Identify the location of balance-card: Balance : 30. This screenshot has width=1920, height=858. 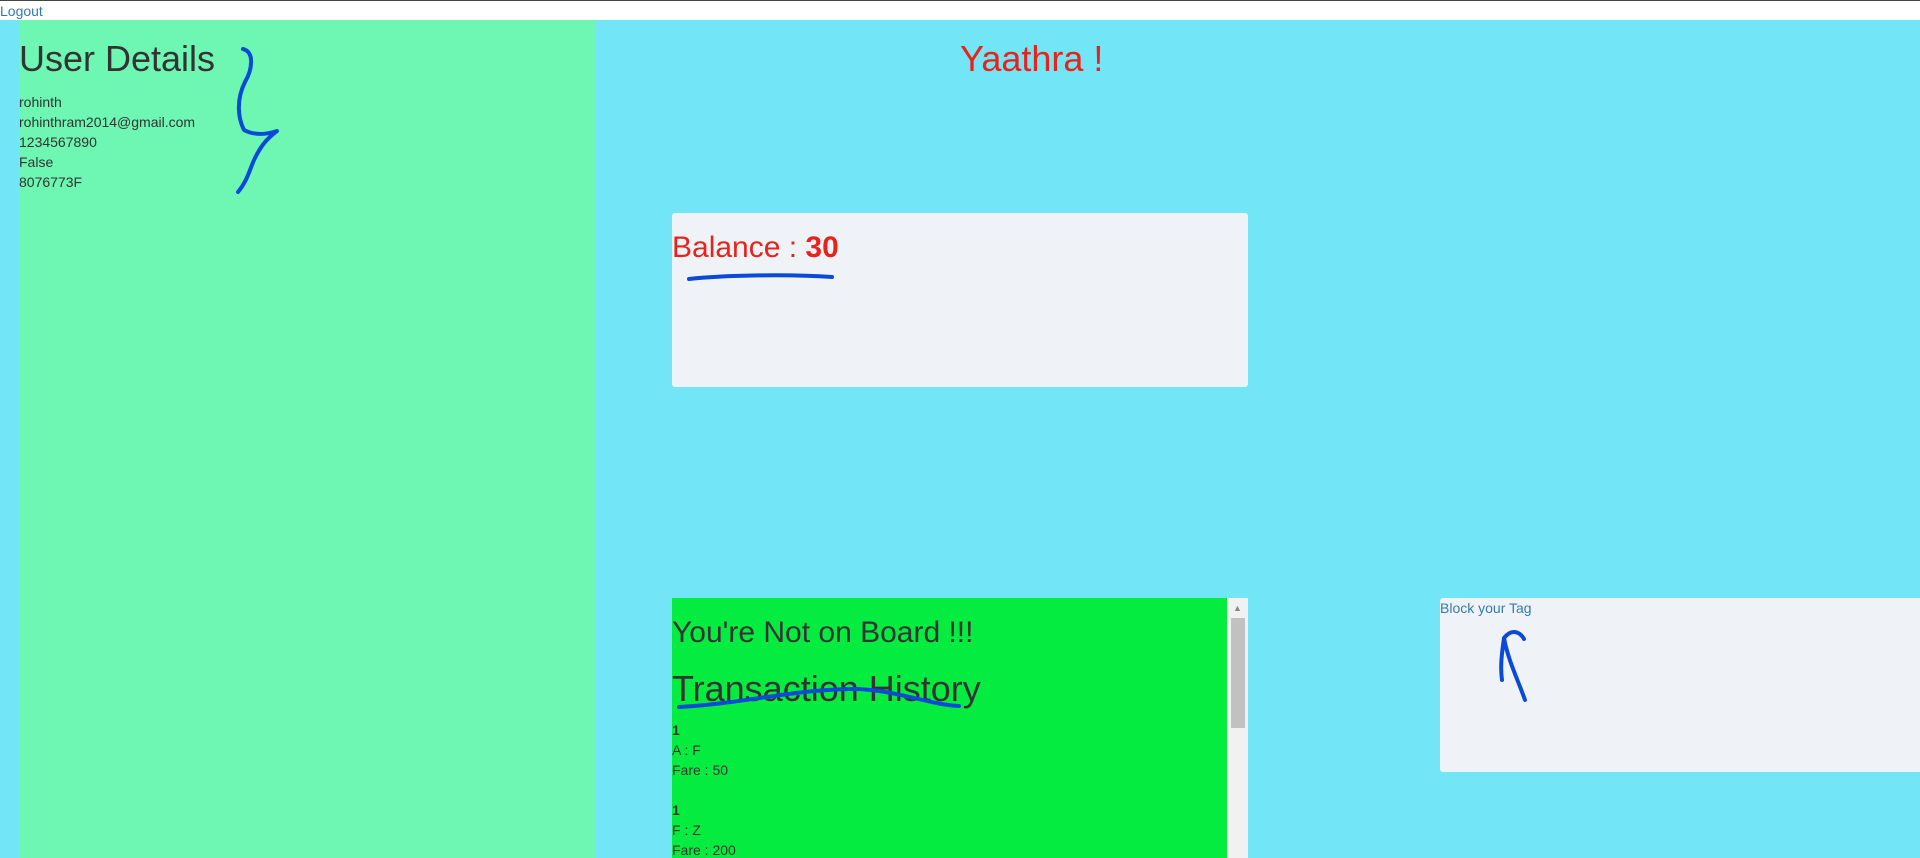
(960, 300).